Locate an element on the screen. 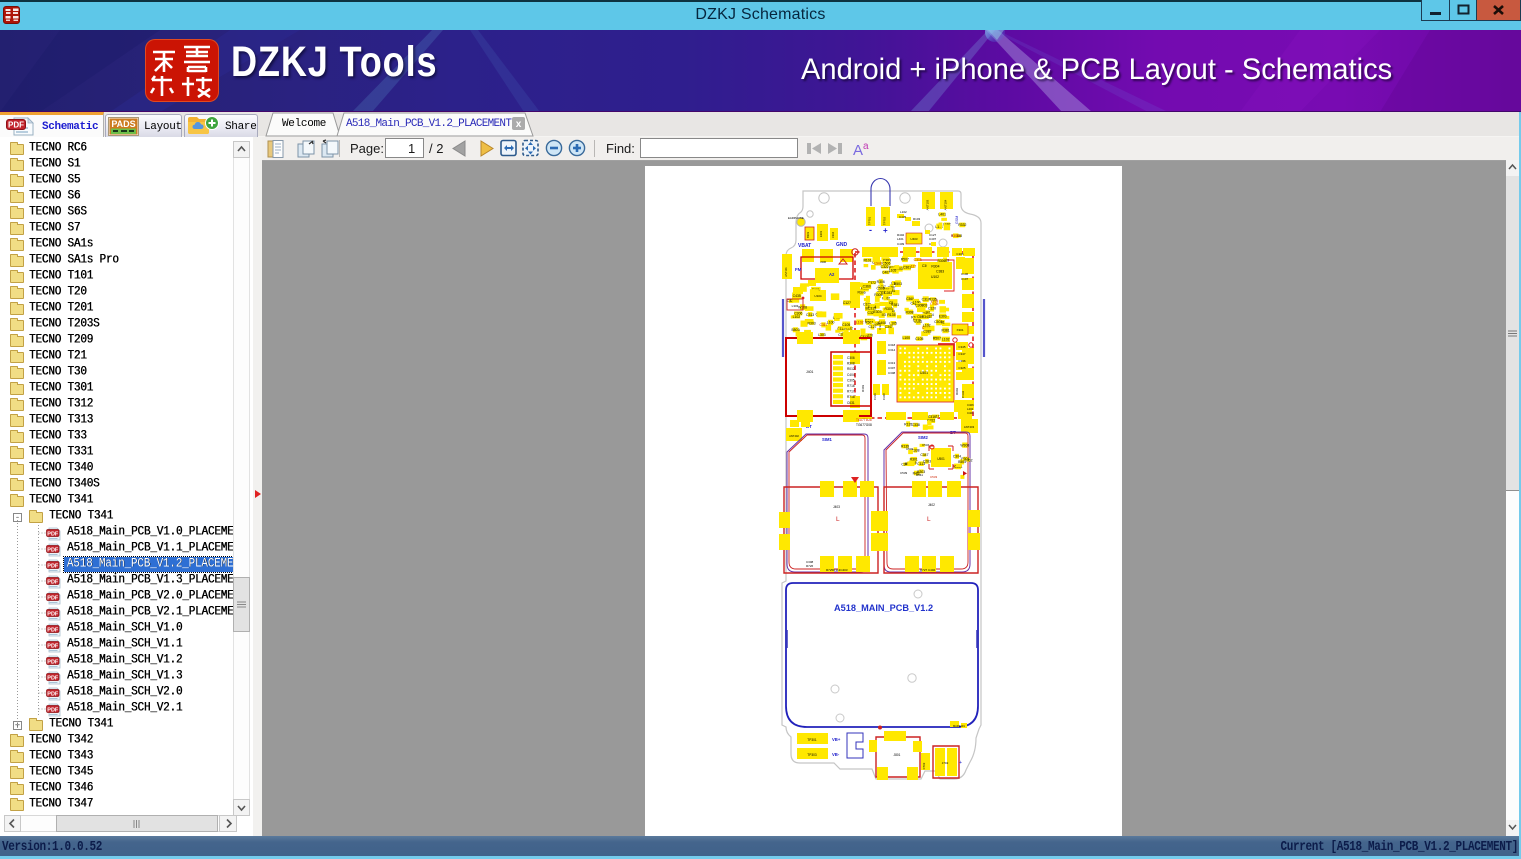 This screenshot has width=1521, height=859. svg-text: J702 is located at coordinates (945, 763).